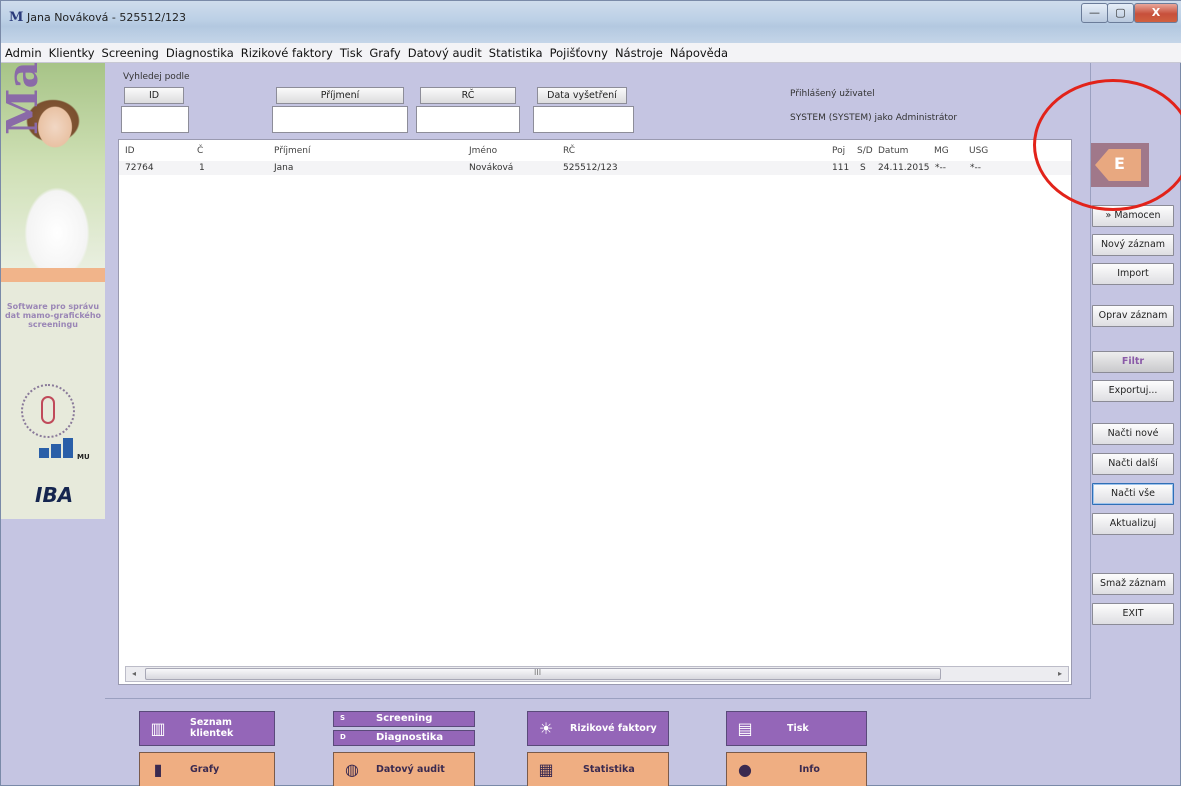 The width and height of the screenshot is (1181, 786). What do you see at coordinates (410, 769) in the screenshot?
I see `nav-datovy-audit-label: Datový audit` at bounding box center [410, 769].